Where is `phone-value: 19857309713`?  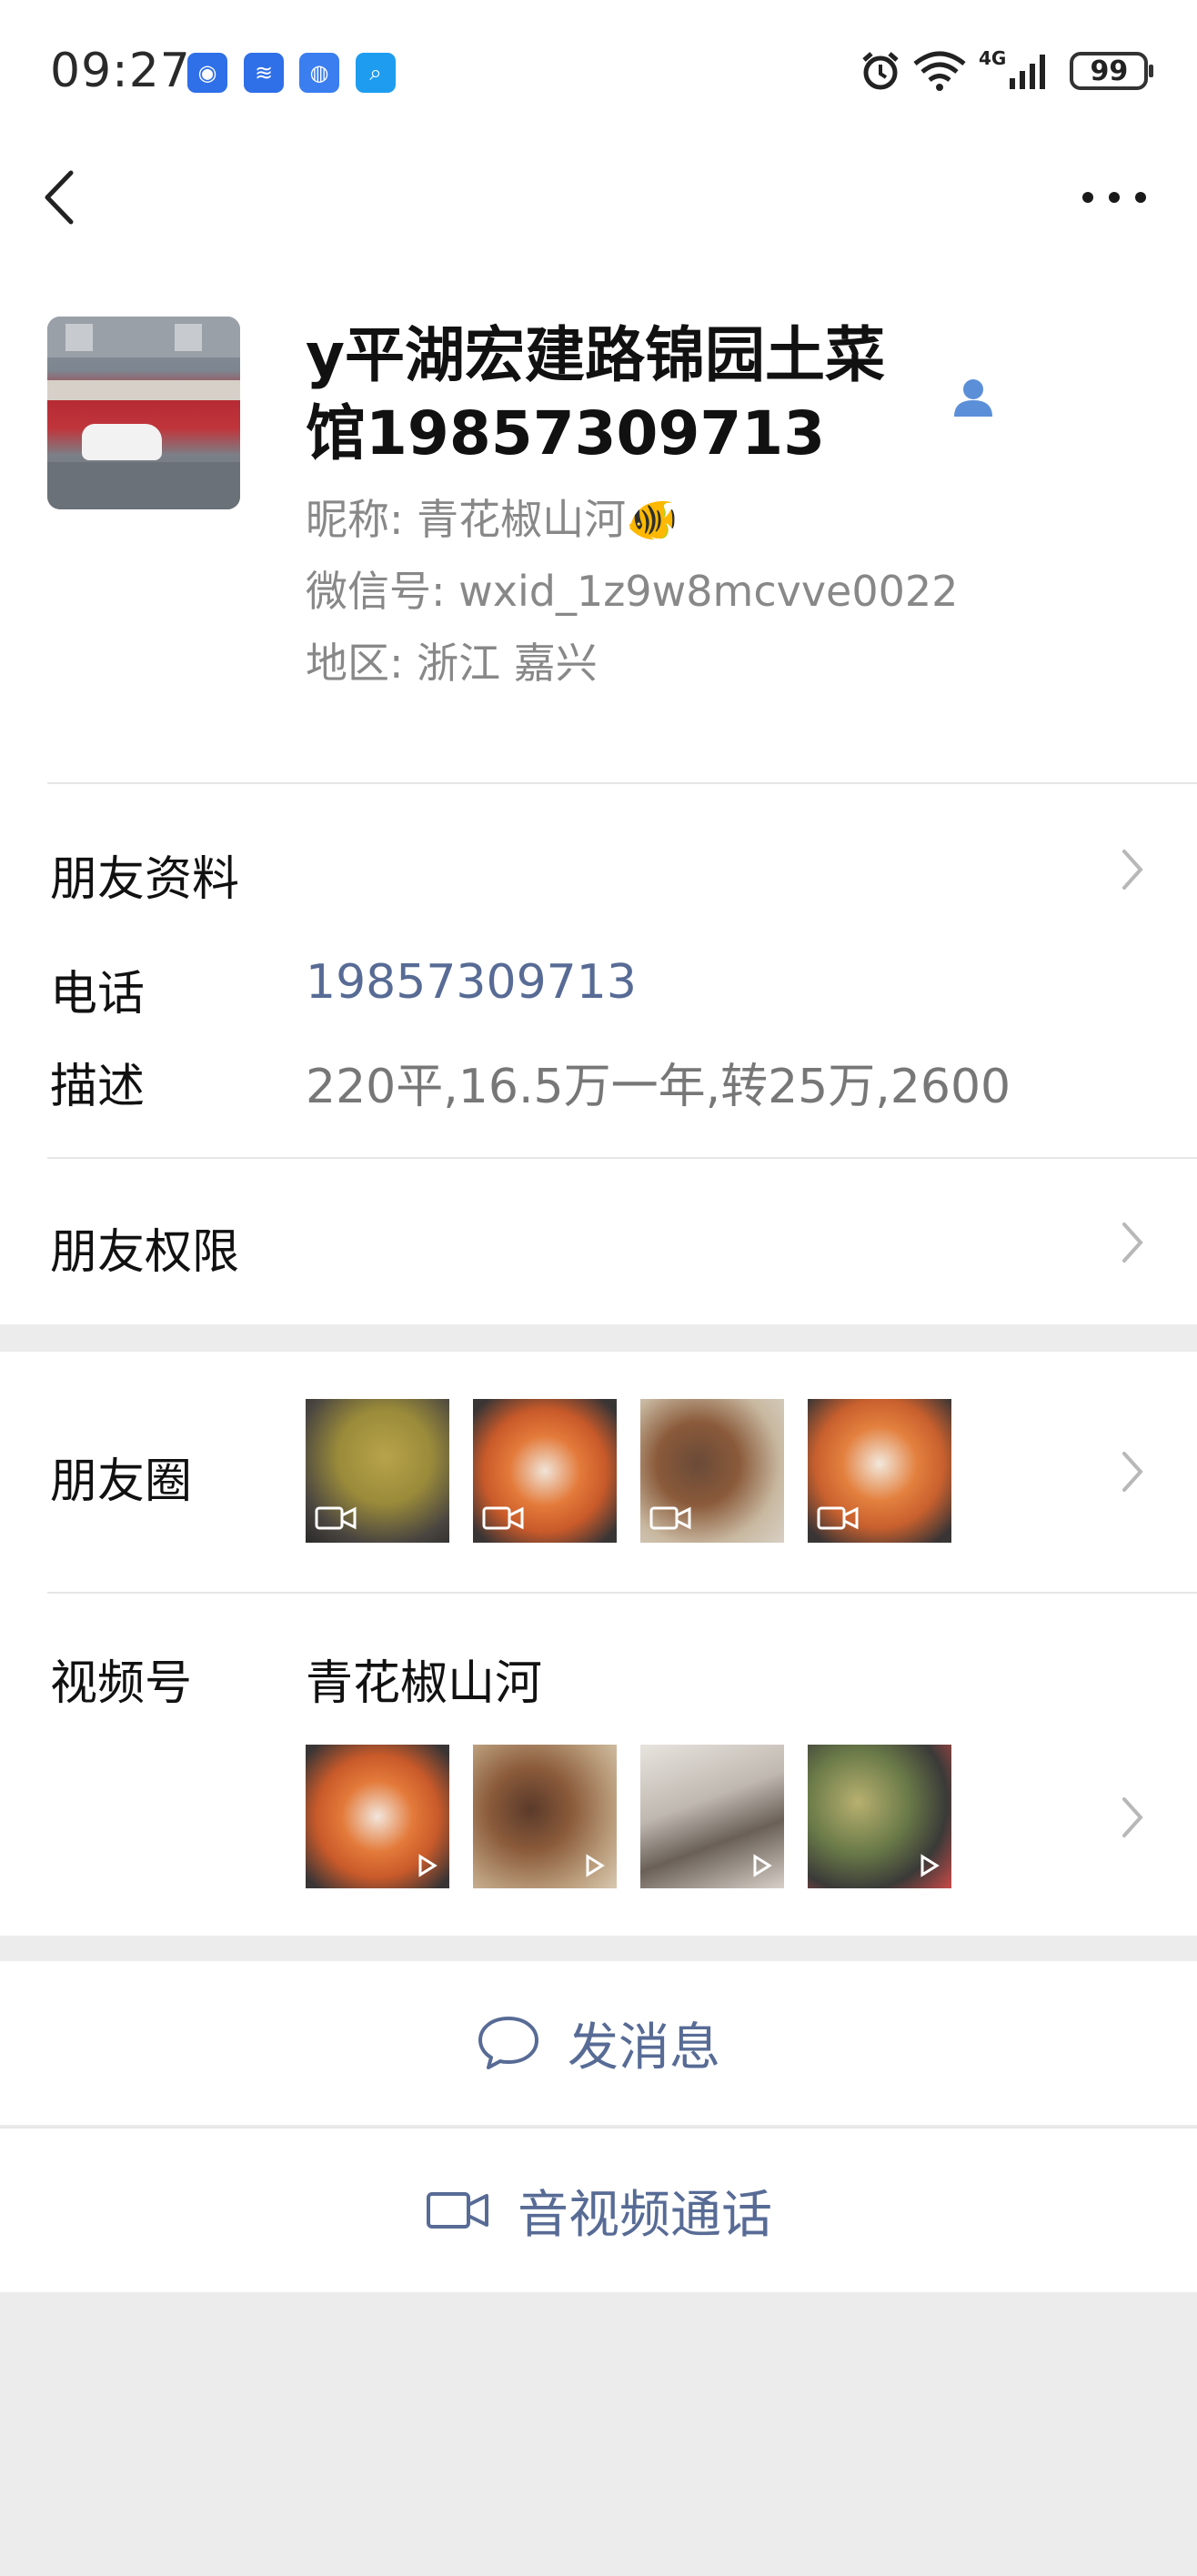
phone-value: 19857309713 is located at coordinates (471, 982).